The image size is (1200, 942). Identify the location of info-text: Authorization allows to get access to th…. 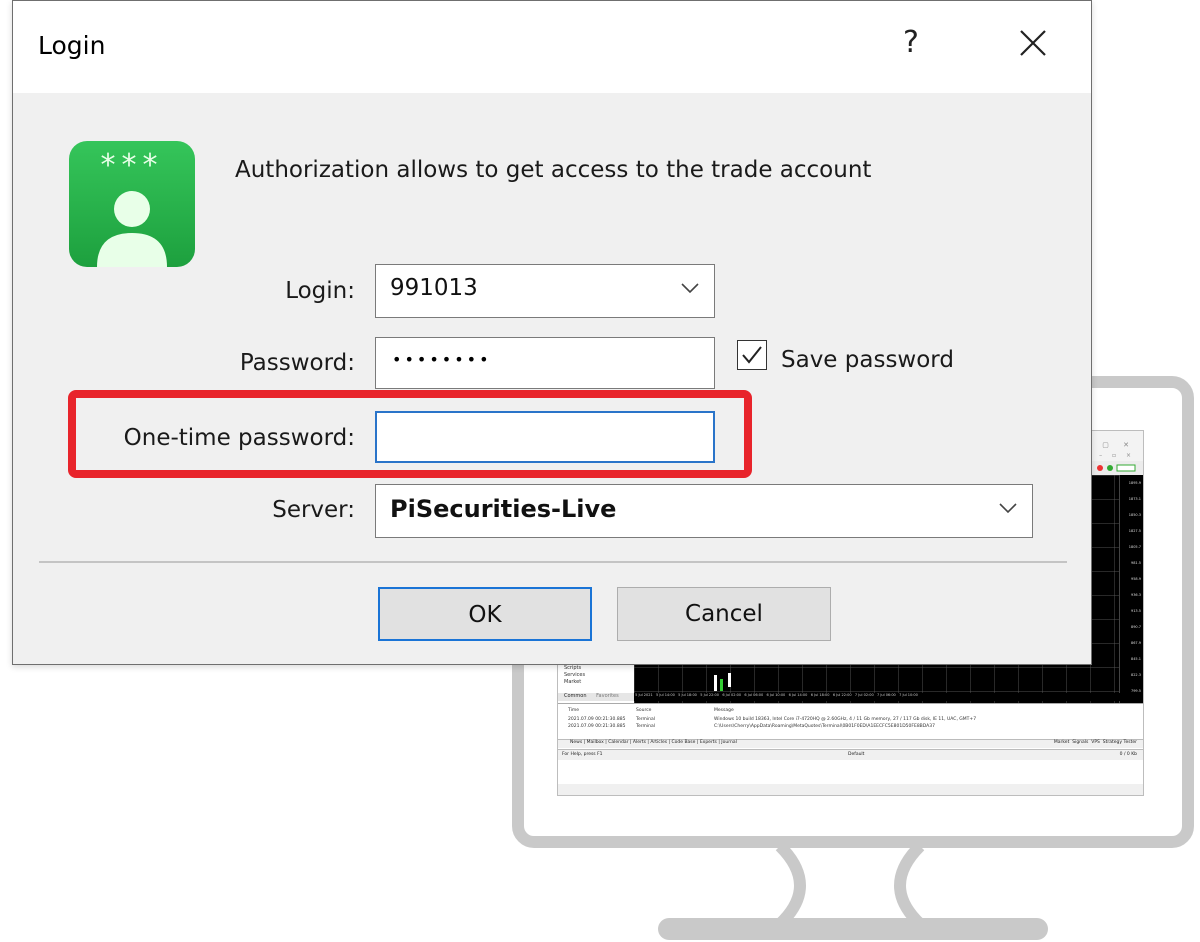
(553, 170).